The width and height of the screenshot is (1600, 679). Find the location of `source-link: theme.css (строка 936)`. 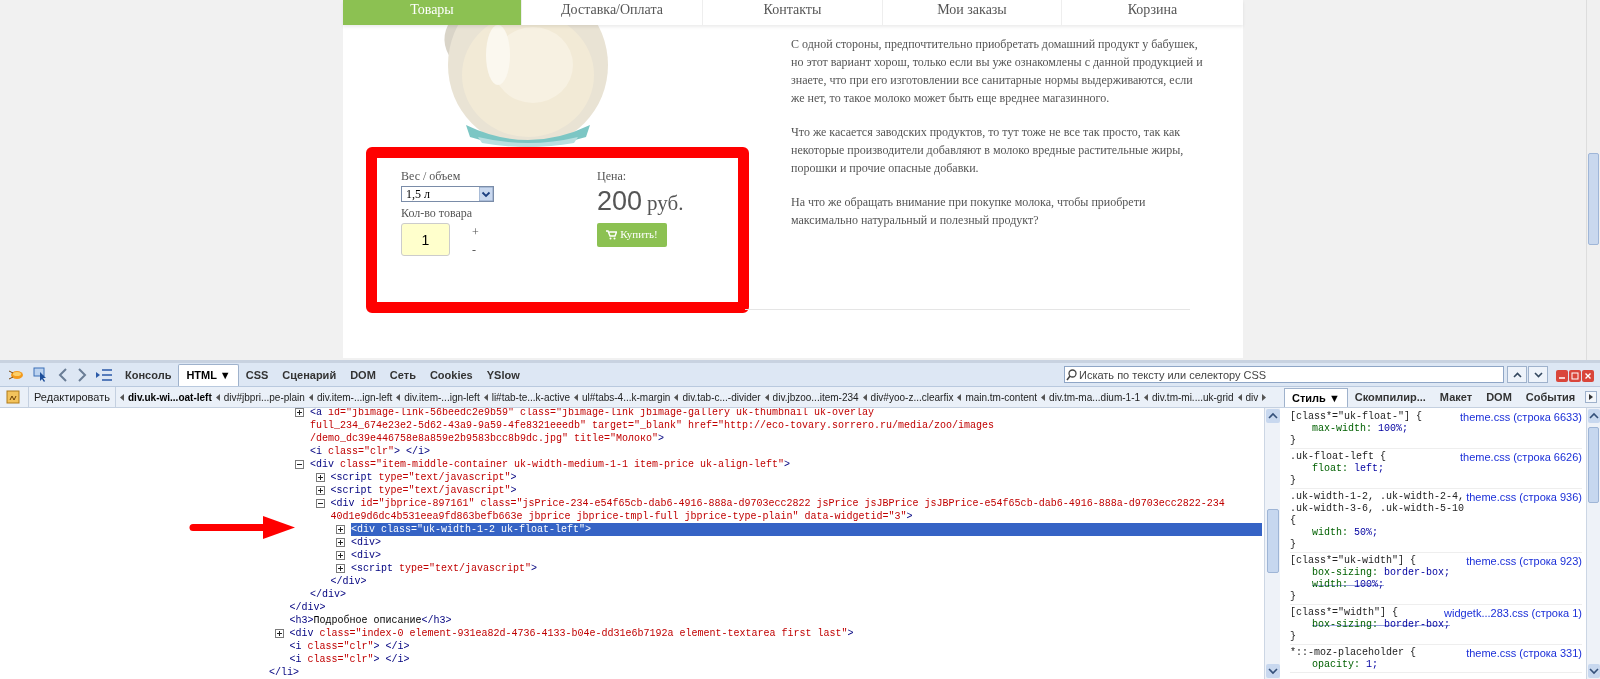

source-link: theme.css (строка 936) is located at coordinates (1524, 497).